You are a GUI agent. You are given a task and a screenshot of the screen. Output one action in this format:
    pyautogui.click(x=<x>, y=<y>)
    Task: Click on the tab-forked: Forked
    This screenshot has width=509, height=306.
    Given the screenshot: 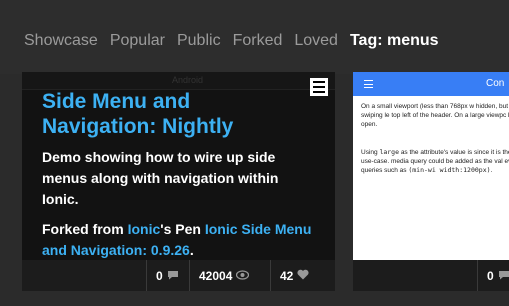 What is the action you would take?
    pyautogui.click(x=258, y=41)
    